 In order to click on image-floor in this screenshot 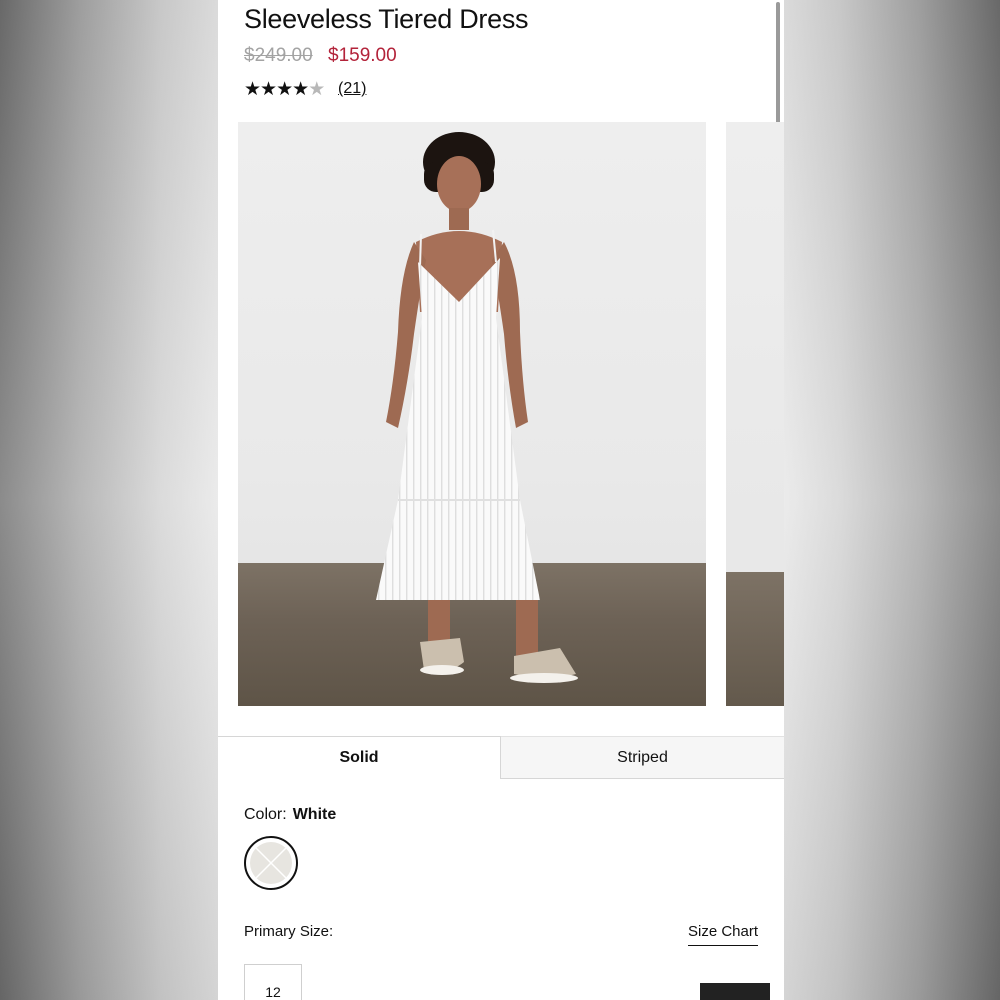, I will do `click(755, 639)`.